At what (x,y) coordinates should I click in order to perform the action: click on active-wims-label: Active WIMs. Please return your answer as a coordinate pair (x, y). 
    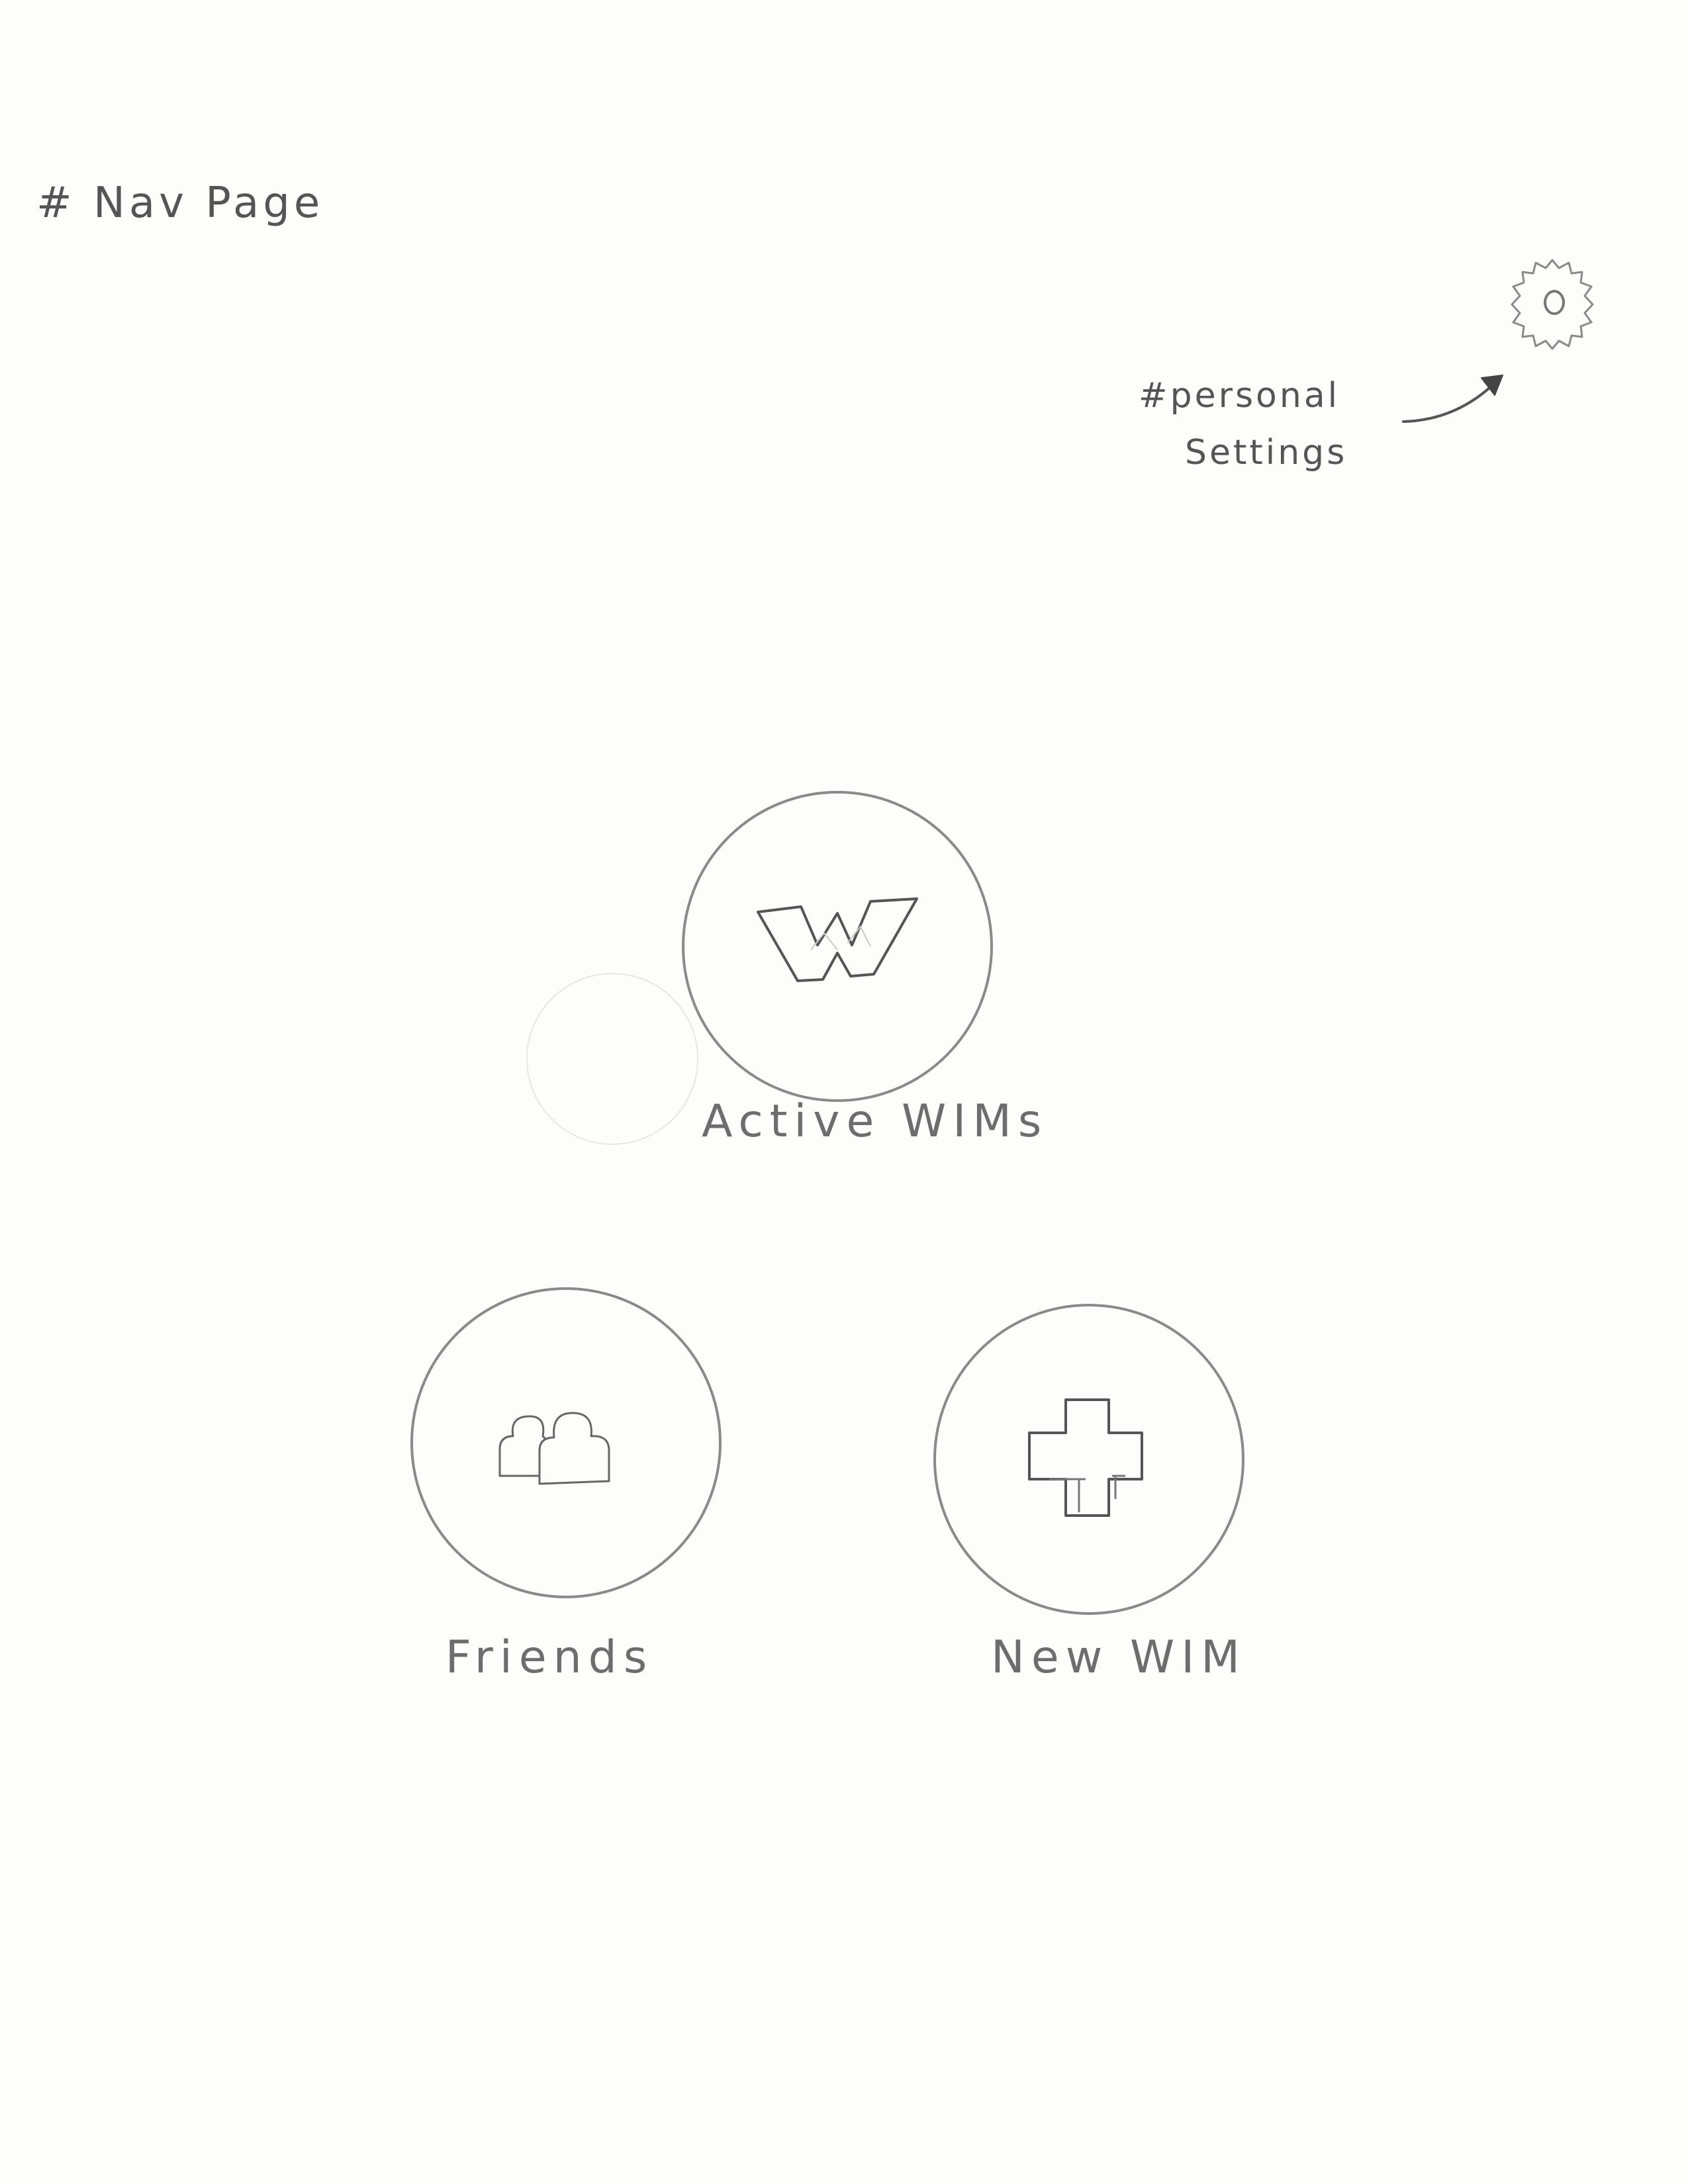
    Looking at the image, I should click on (875, 1121).